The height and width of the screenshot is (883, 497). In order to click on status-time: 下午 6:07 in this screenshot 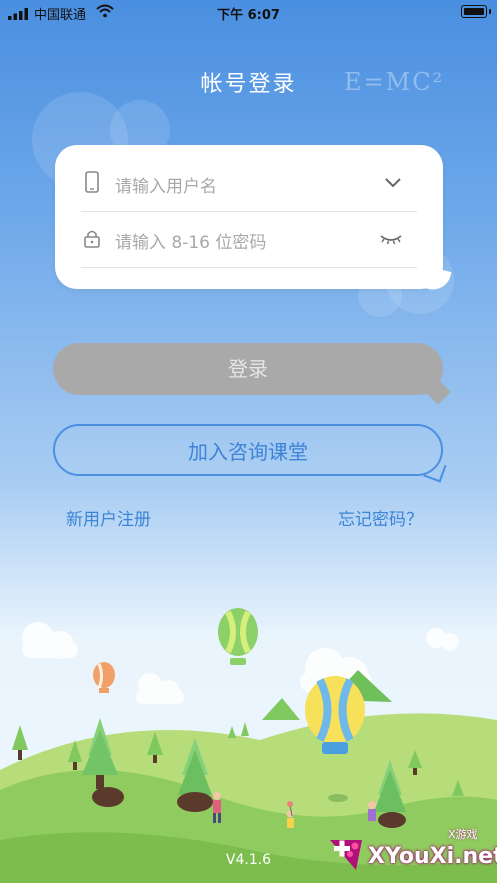, I will do `click(248, 15)`.